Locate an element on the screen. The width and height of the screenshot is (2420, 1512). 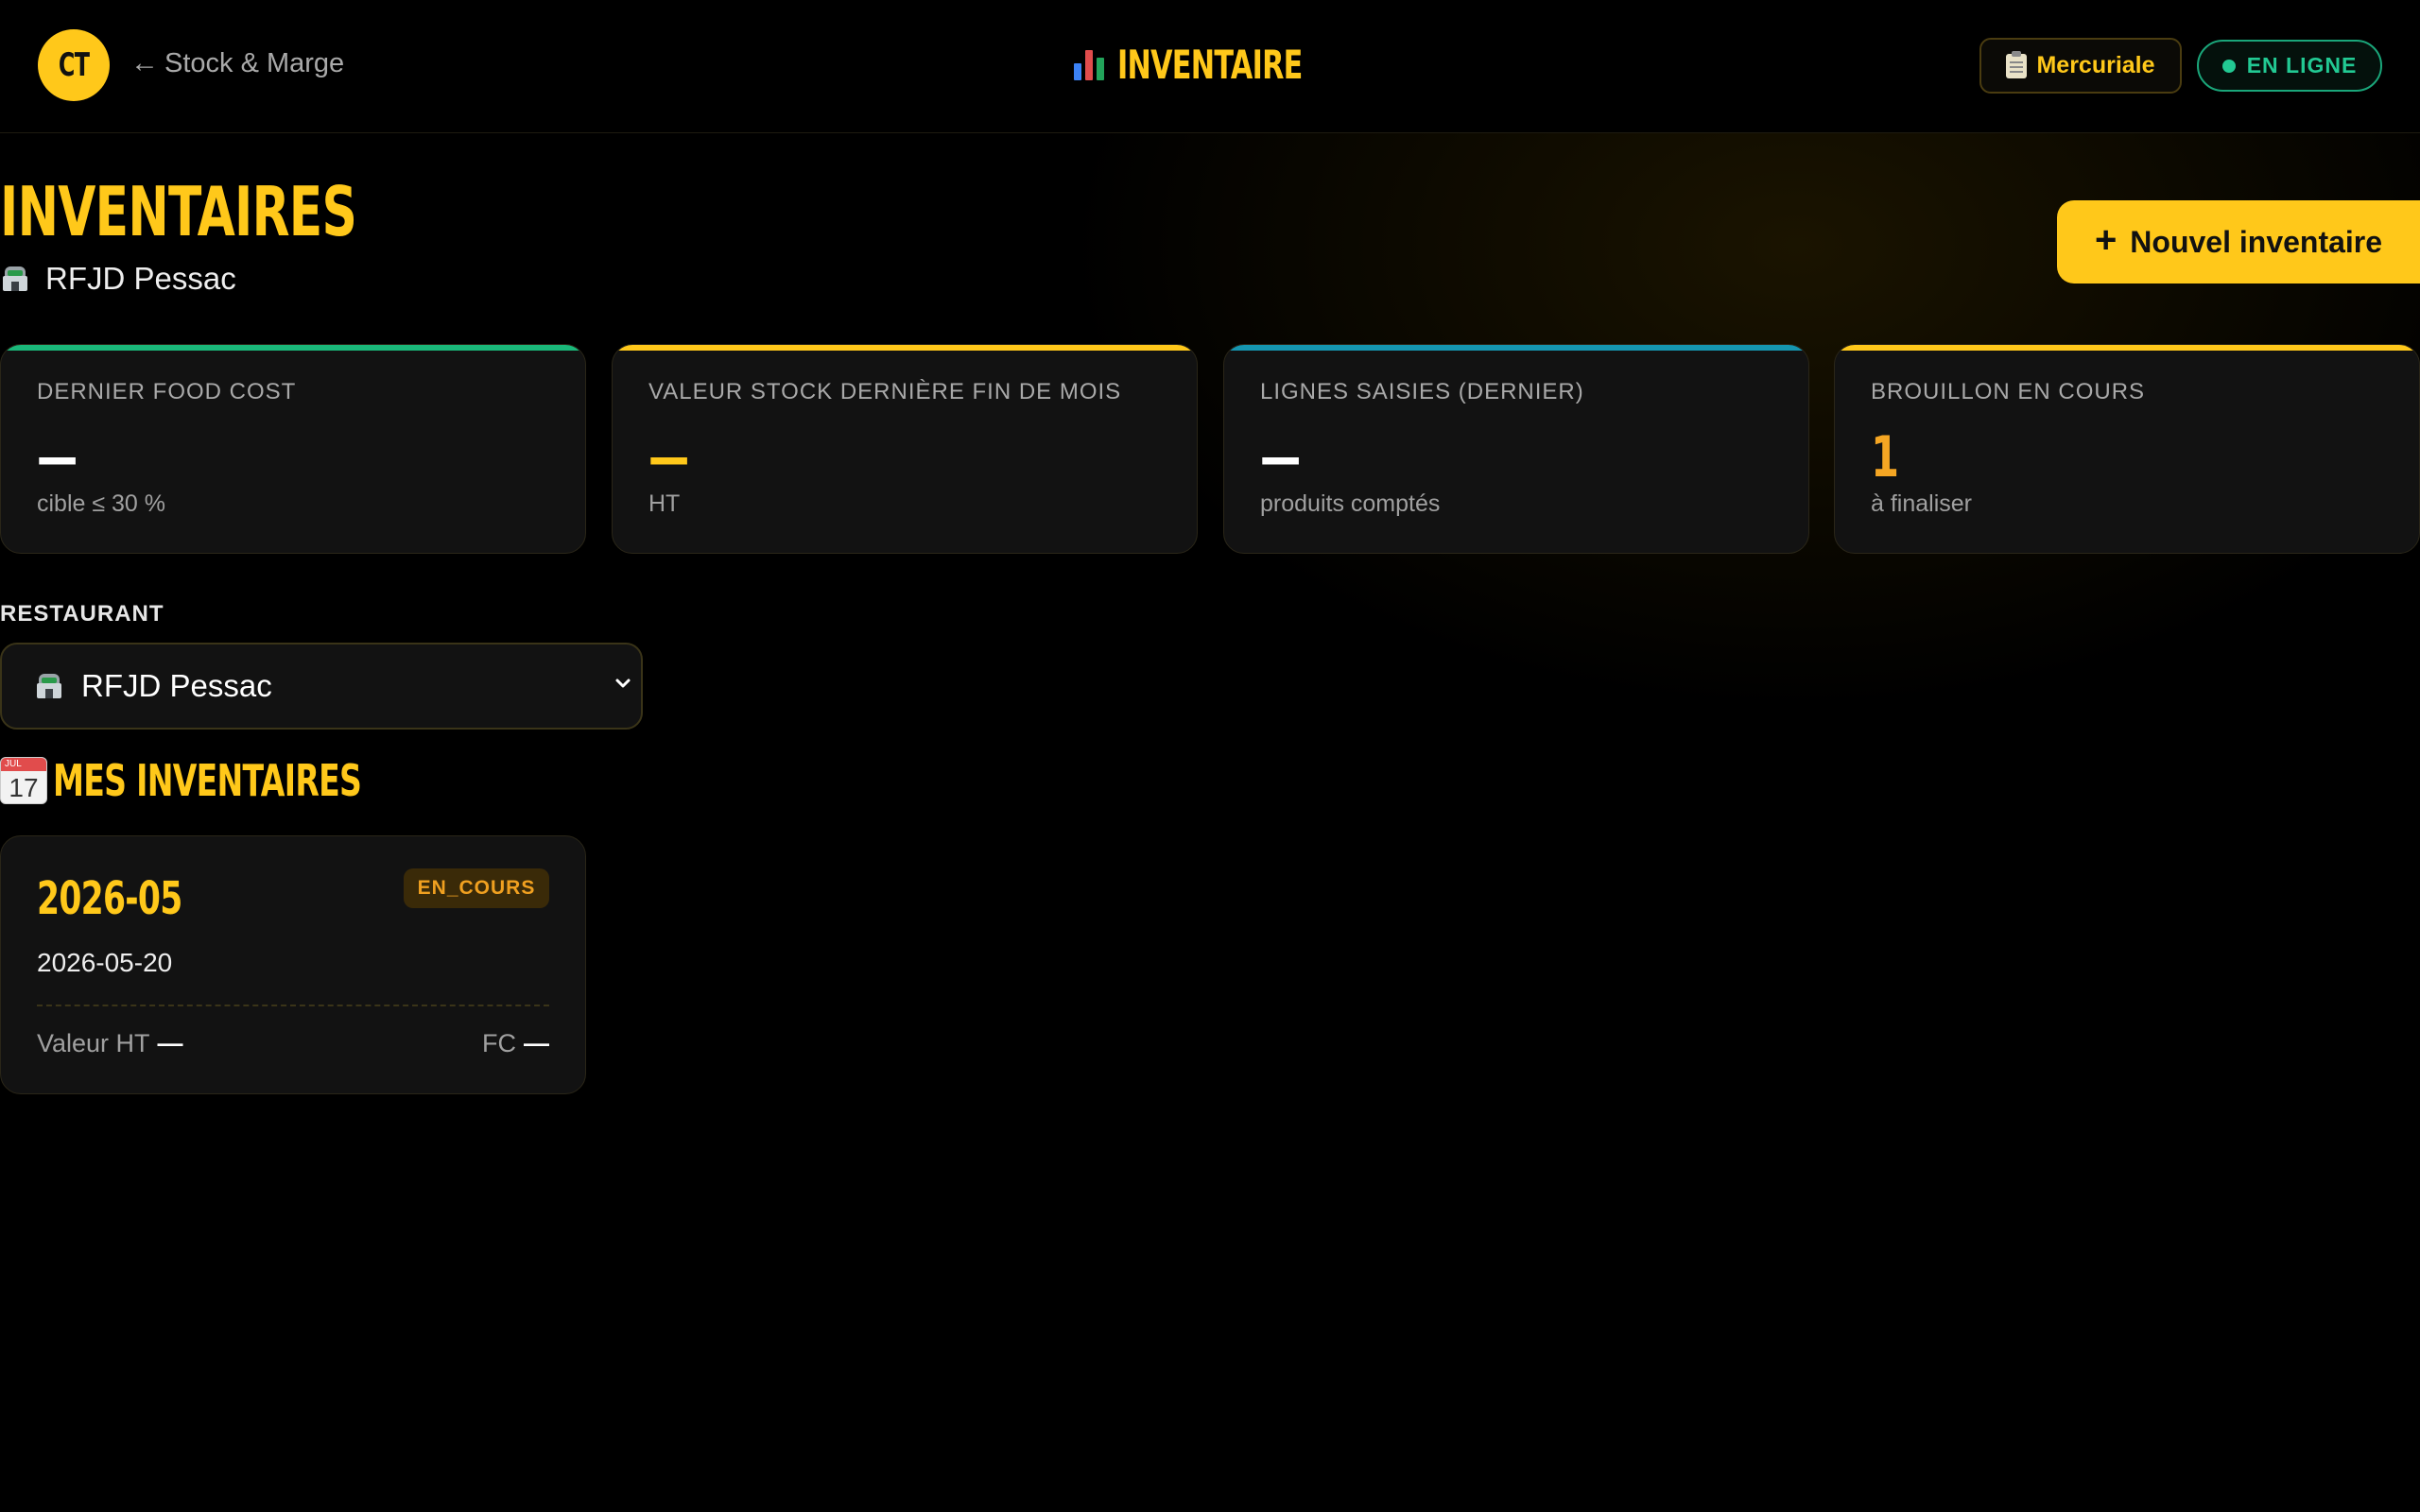
stat-card-stock-value: VALEUR STOCK DERNIÈRE FIN DE MOIS — HT is located at coordinates (905, 449).